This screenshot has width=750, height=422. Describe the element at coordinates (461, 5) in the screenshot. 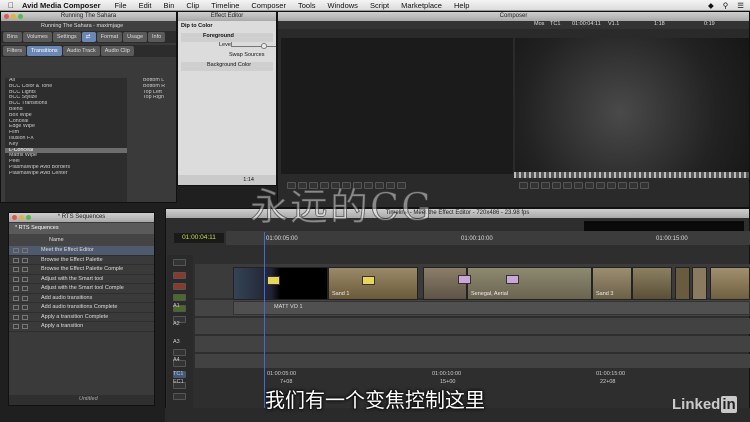

I see `menu-help: Help` at that location.